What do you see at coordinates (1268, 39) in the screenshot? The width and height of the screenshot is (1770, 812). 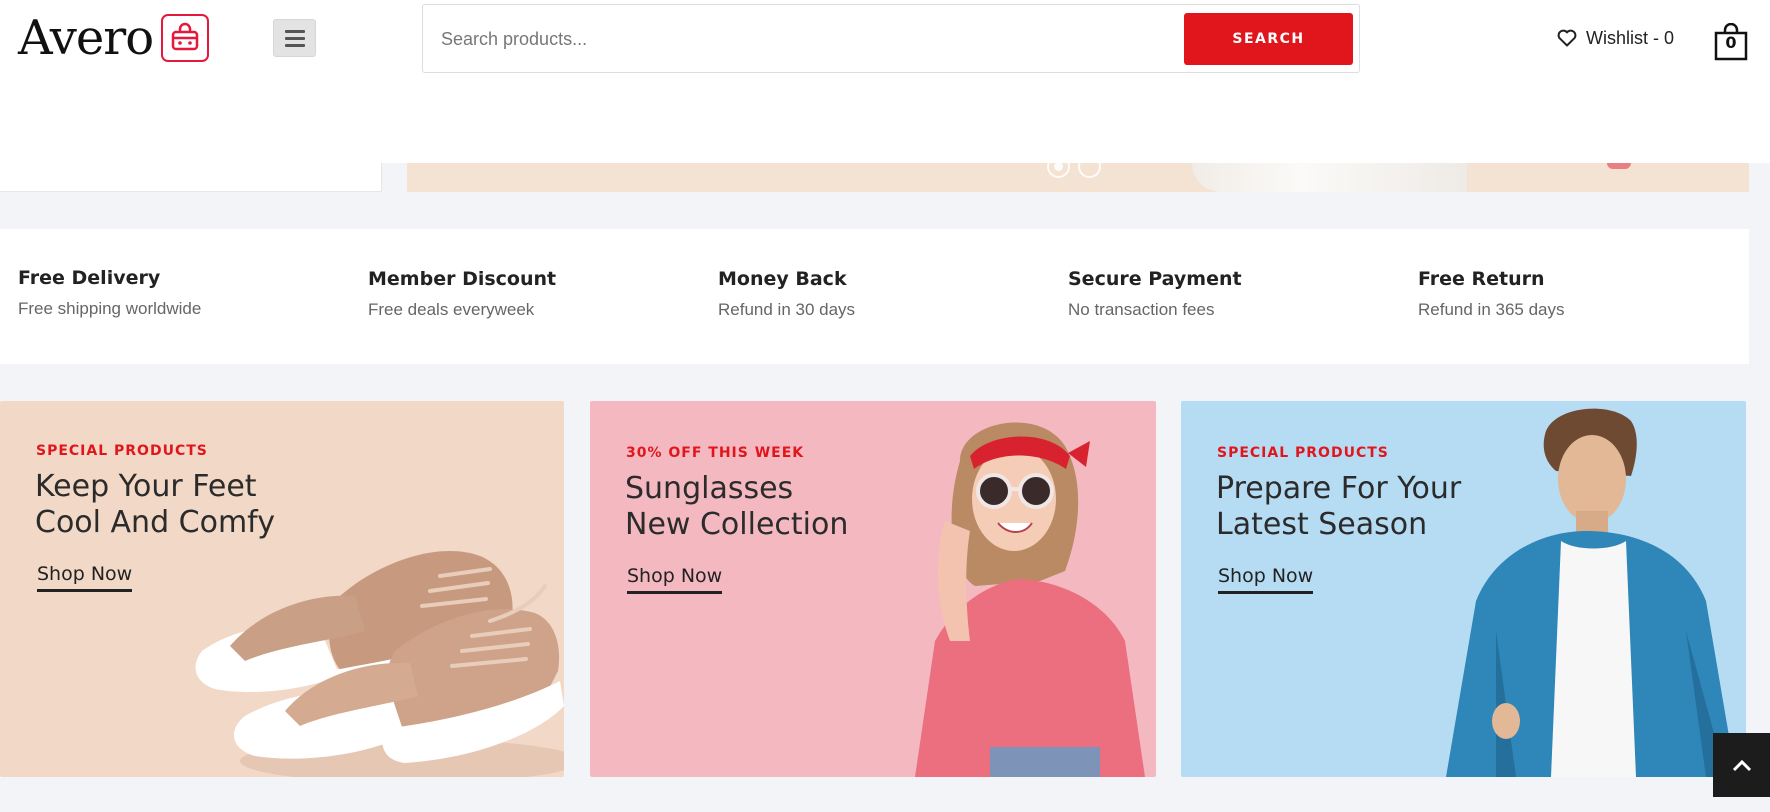 I see `search-button: SEARCH` at bounding box center [1268, 39].